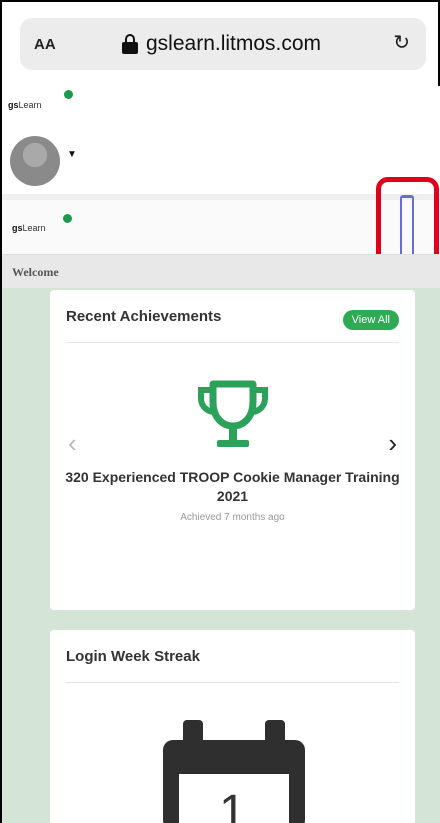 The height and width of the screenshot is (823, 440). Describe the element at coordinates (45, 44) in the screenshot. I see `text-size-button: AA` at that location.